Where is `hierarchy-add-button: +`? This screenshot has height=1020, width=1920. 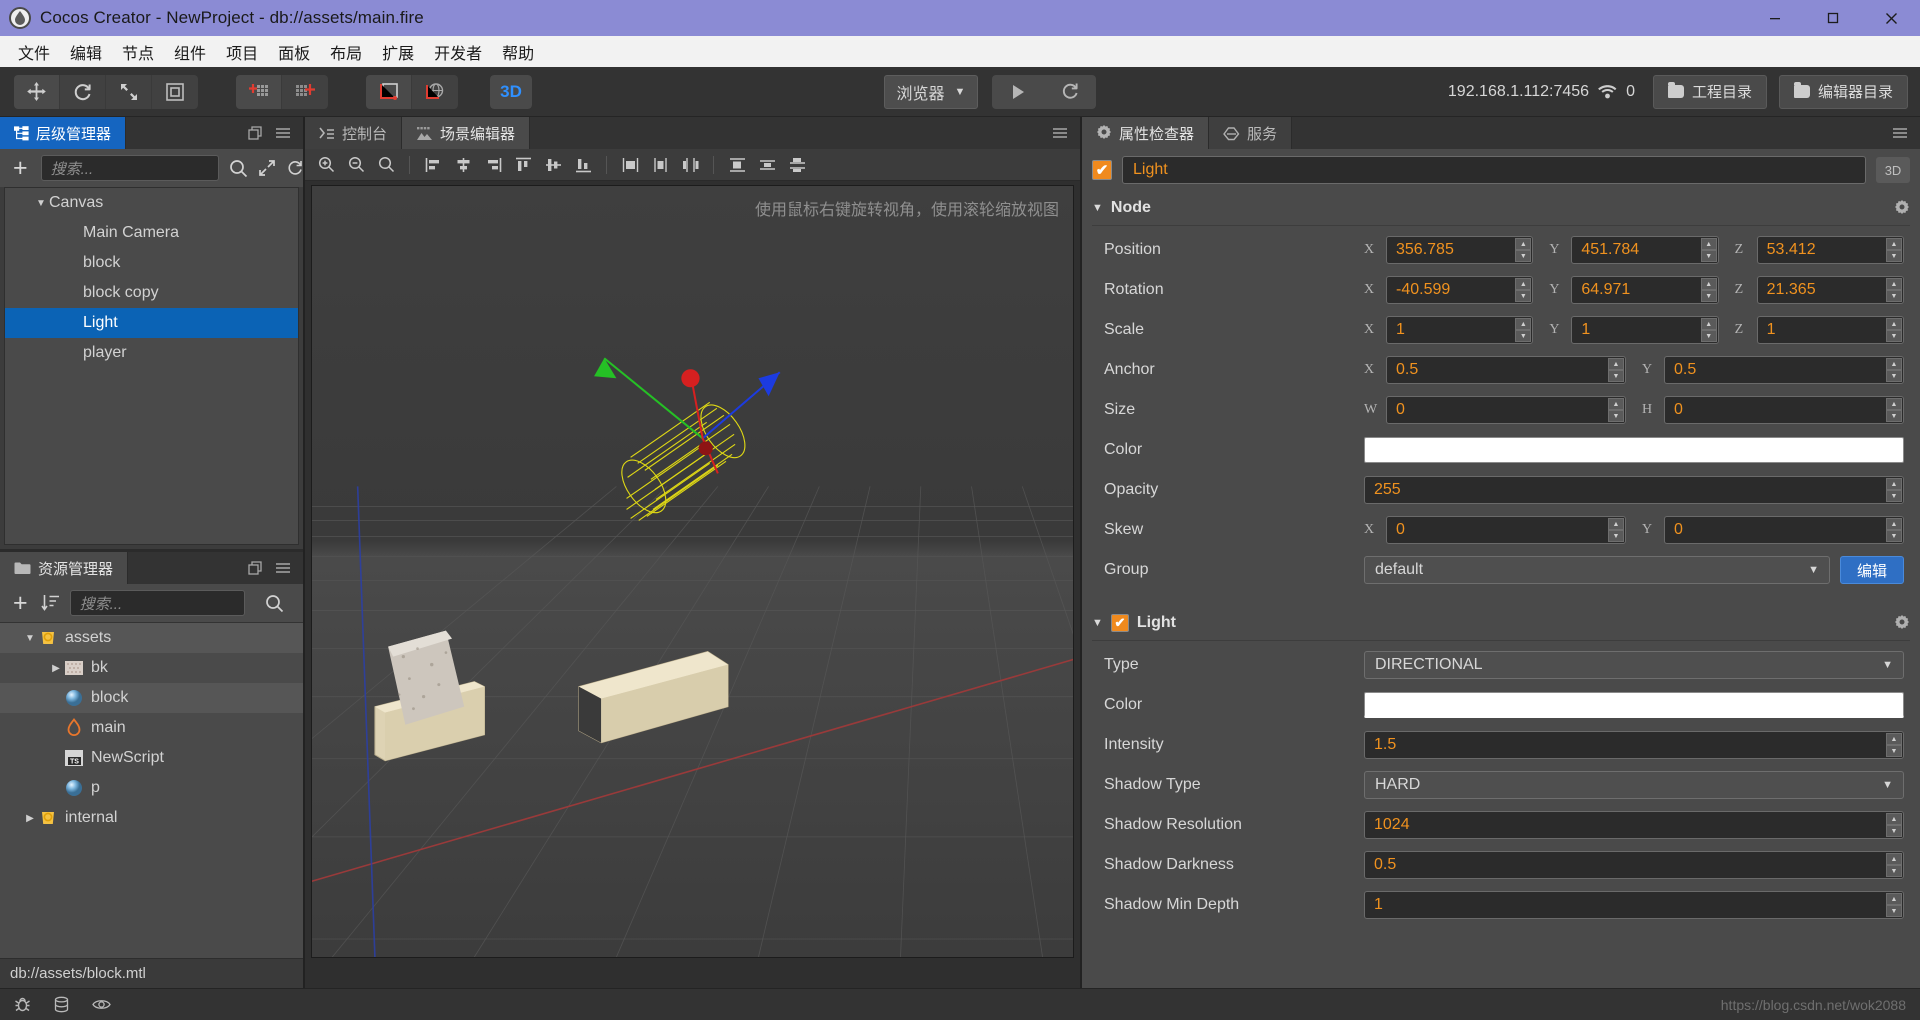 hierarchy-add-button: + is located at coordinates (20, 168).